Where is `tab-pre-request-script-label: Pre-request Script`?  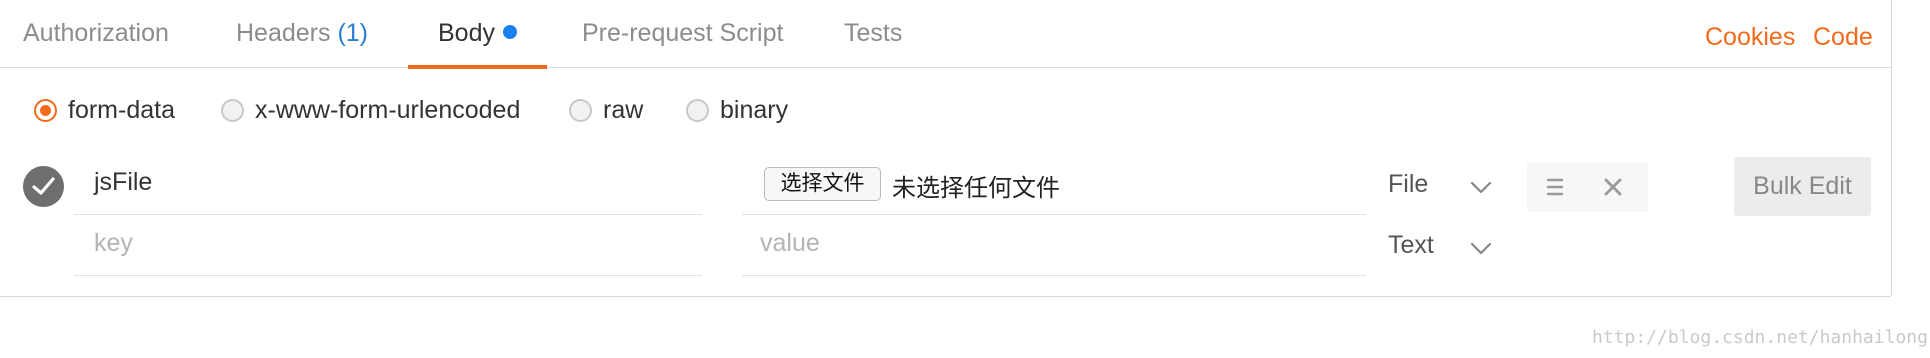 tab-pre-request-script-label: Pre-request Script is located at coordinates (683, 33).